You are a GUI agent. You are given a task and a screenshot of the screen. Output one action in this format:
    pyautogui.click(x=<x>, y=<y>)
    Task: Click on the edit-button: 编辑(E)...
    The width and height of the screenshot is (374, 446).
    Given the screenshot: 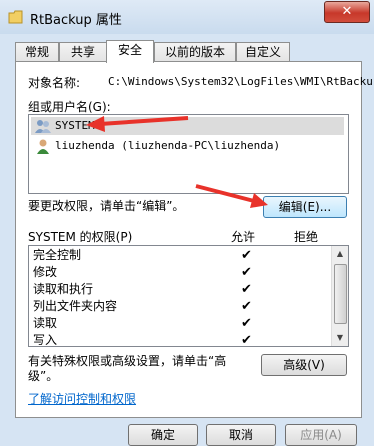 What is the action you would take?
    pyautogui.click(x=305, y=207)
    